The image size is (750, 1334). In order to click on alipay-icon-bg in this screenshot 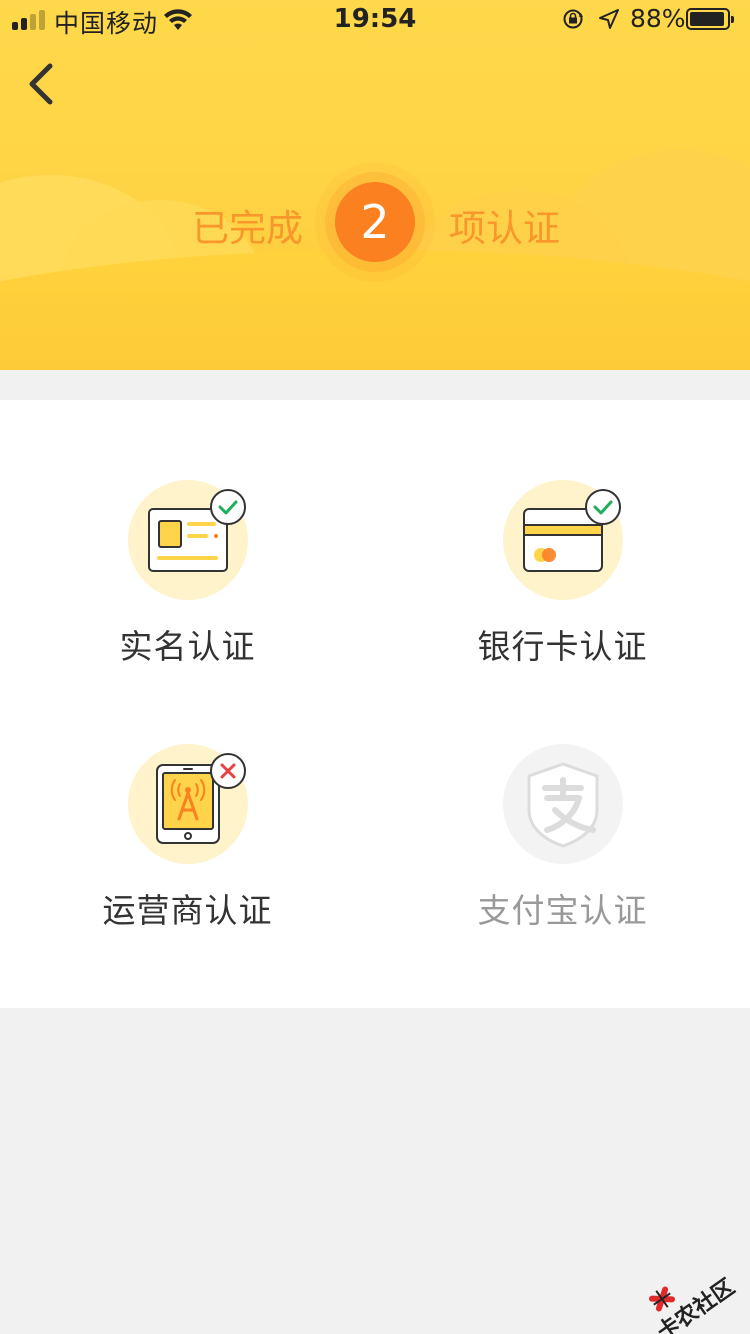, I will do `click(563, 804)`.